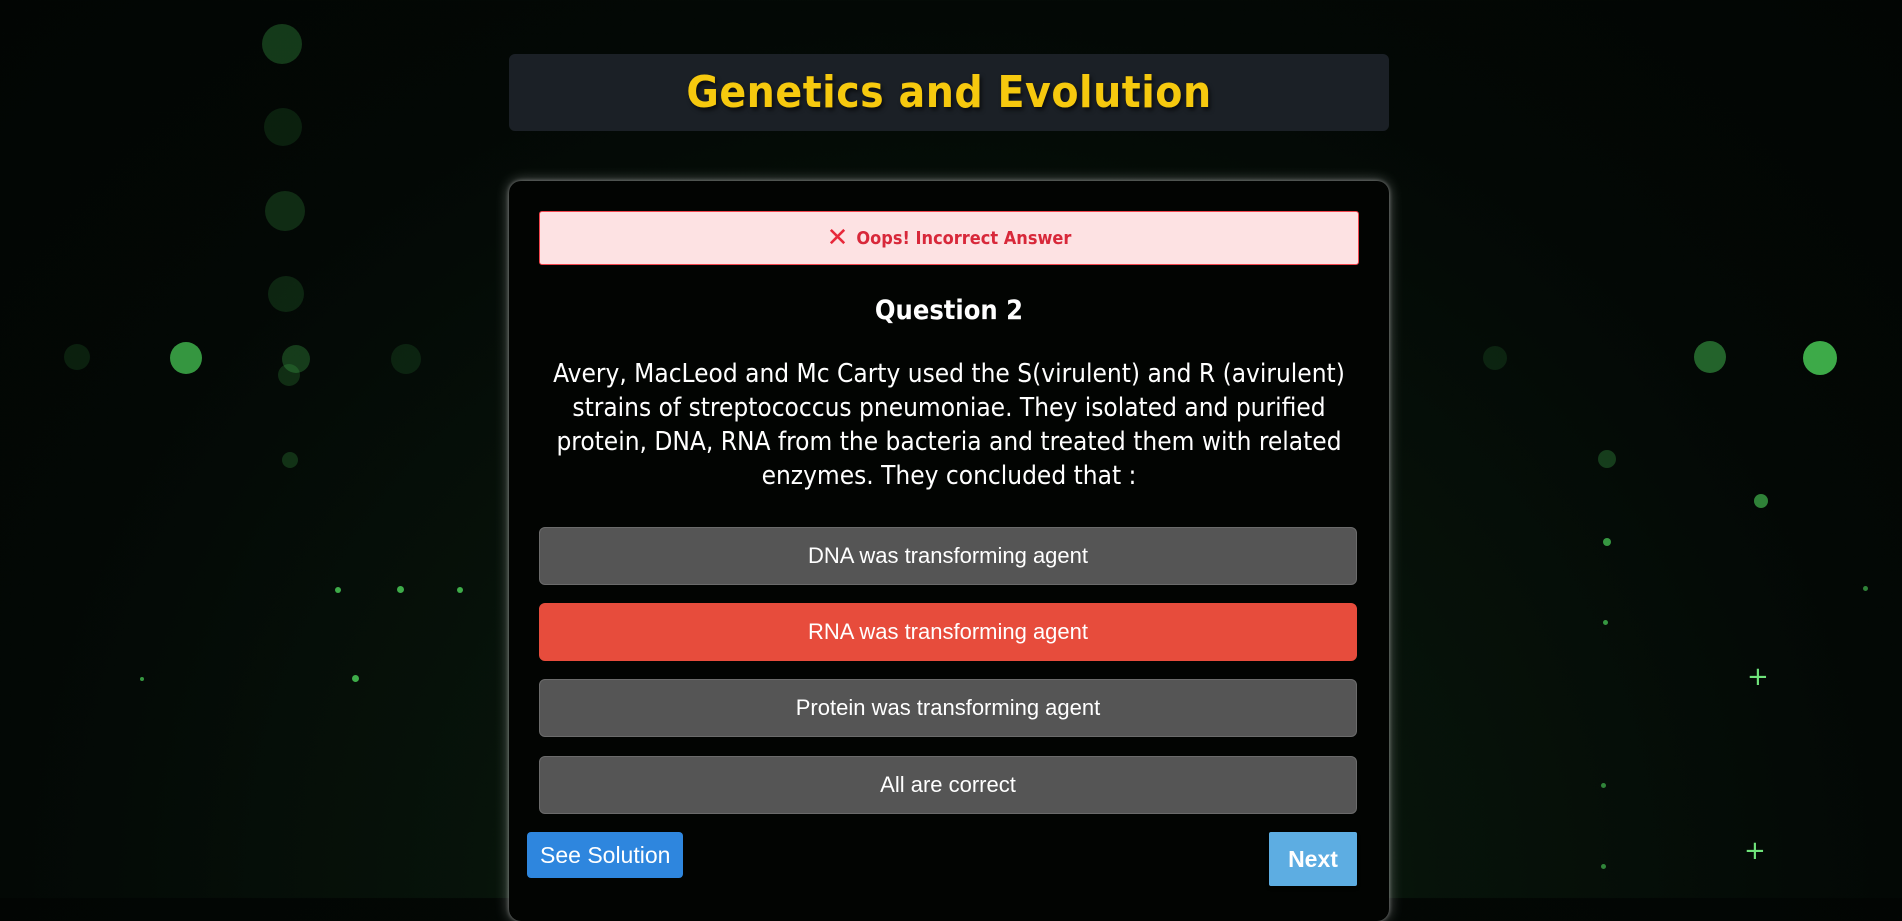 The height and width of the screenshot is (921, 1902). What do you see at coordinates (949, 310) in the screenshot?
I see `question-number: Question 2` at bounding box center [949, 310].